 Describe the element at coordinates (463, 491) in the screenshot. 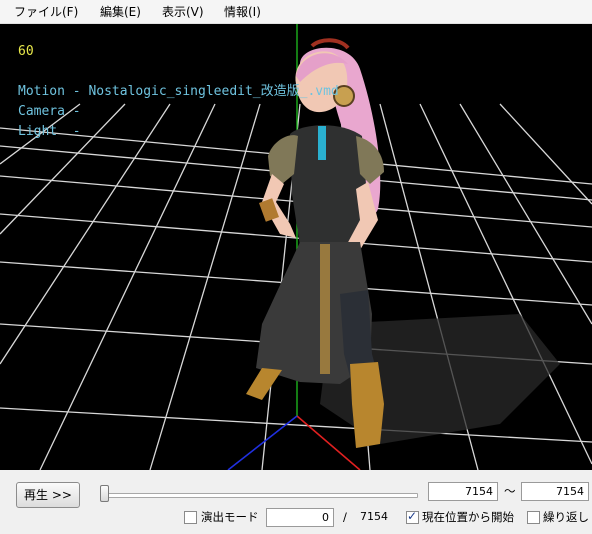

I see `range-start-field: 7154` at that location.